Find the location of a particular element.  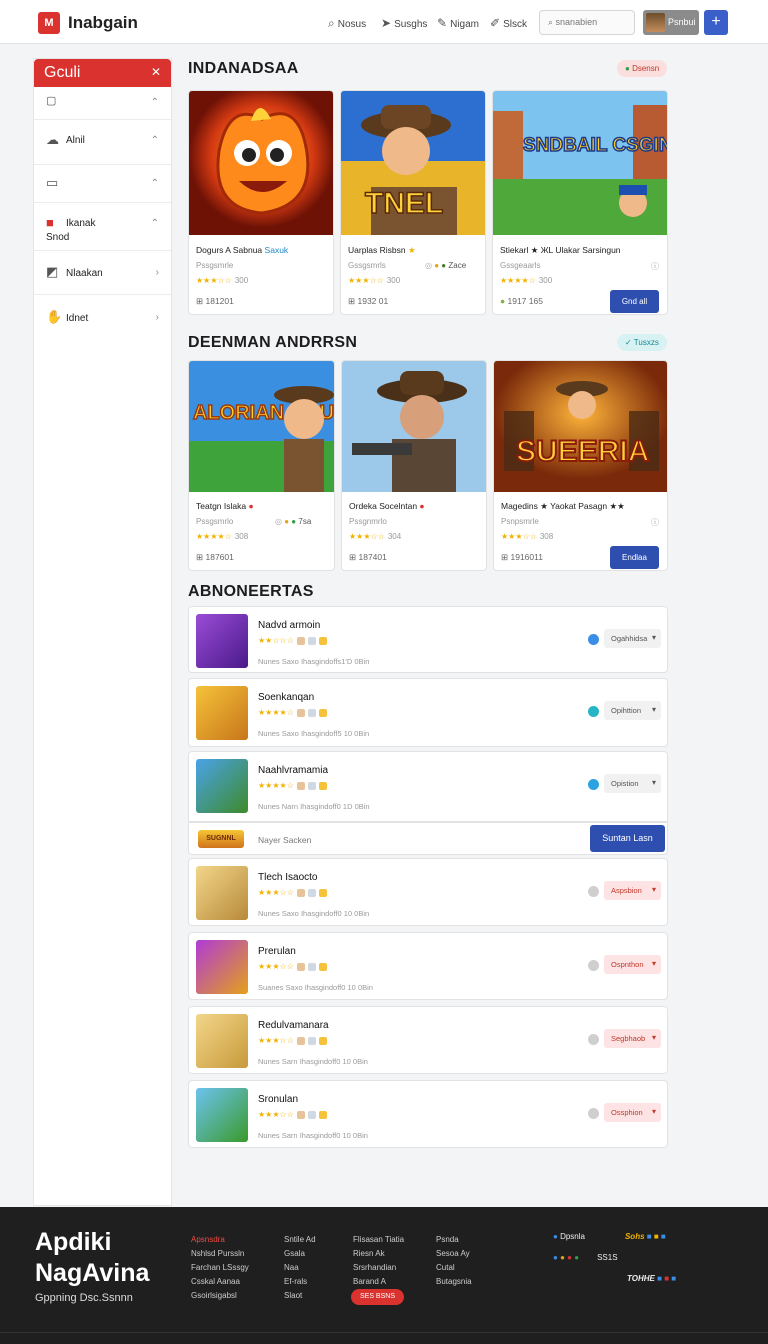

promo-button: Suntan Lasn is located at coordinates (627, 838).